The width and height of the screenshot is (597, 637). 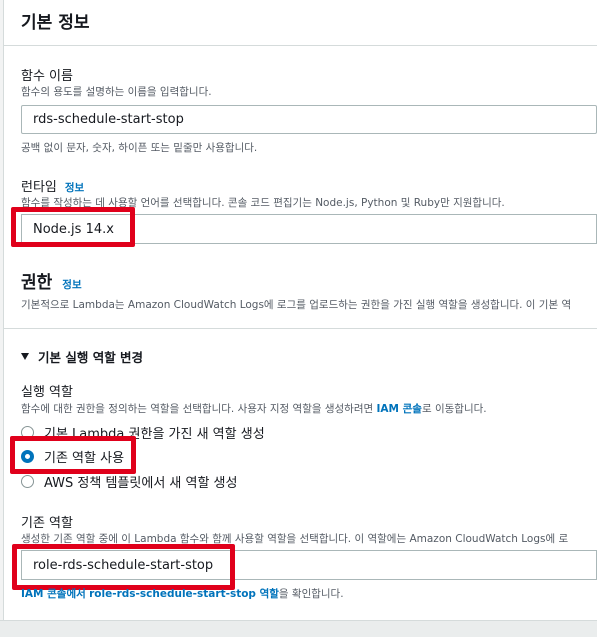 I want to click on runtime-label: 런타임, so click(x=39, y=187).